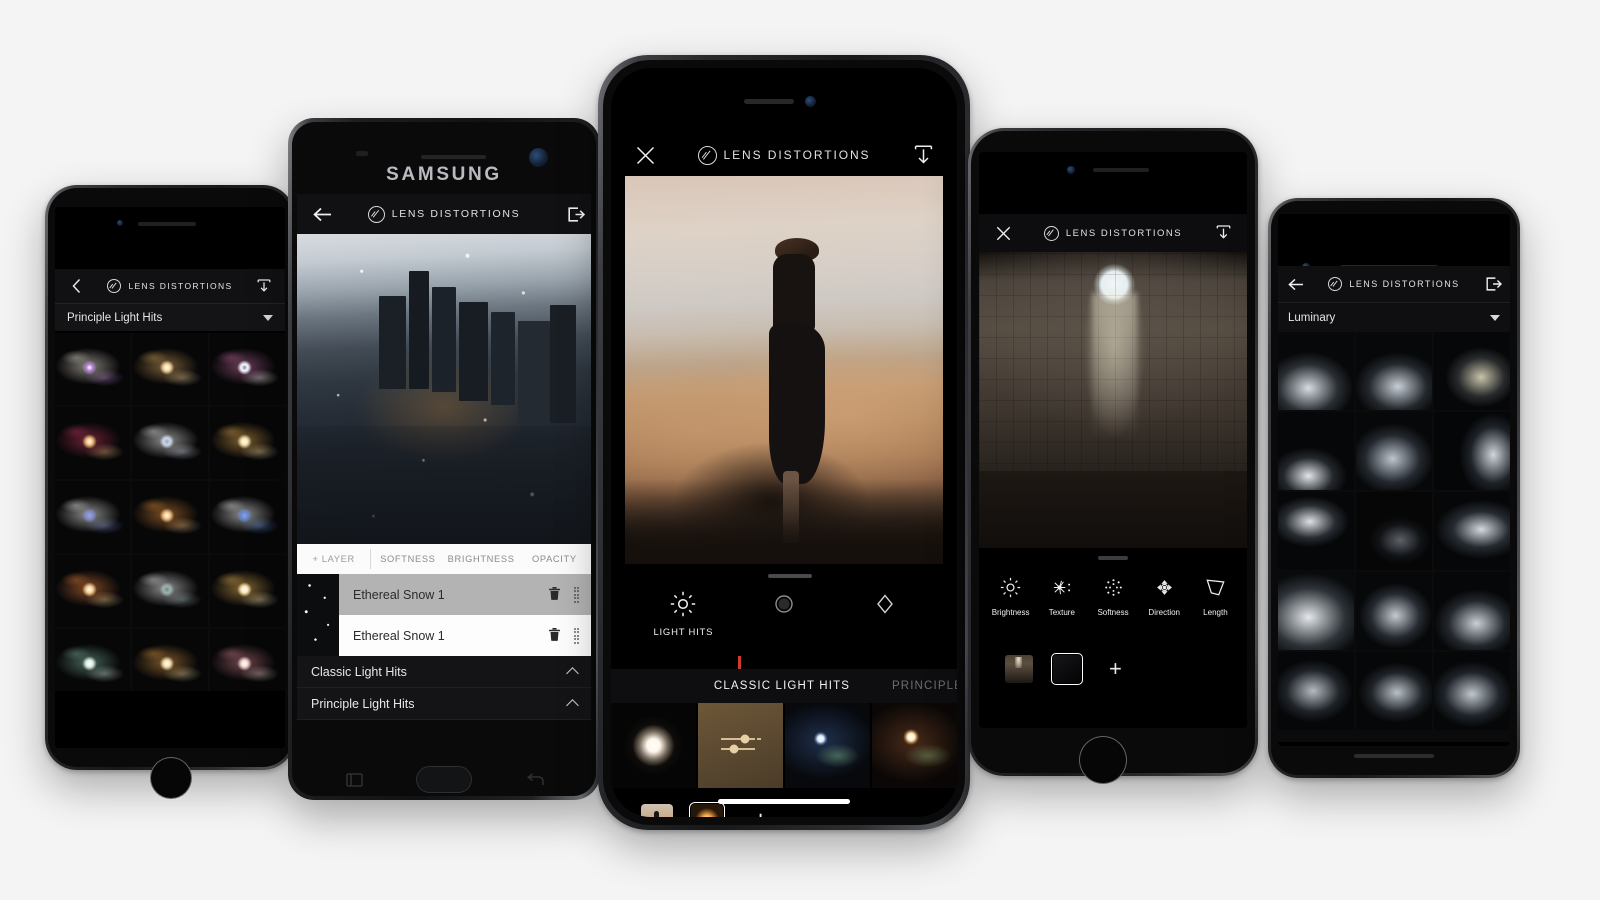 The width and height of the screenshot is (1600, 900). What do you see at coordinates (1010, 597) in the screenshot?
I see `tool-brightness: Brightness` at bounding box center [1010, 597].